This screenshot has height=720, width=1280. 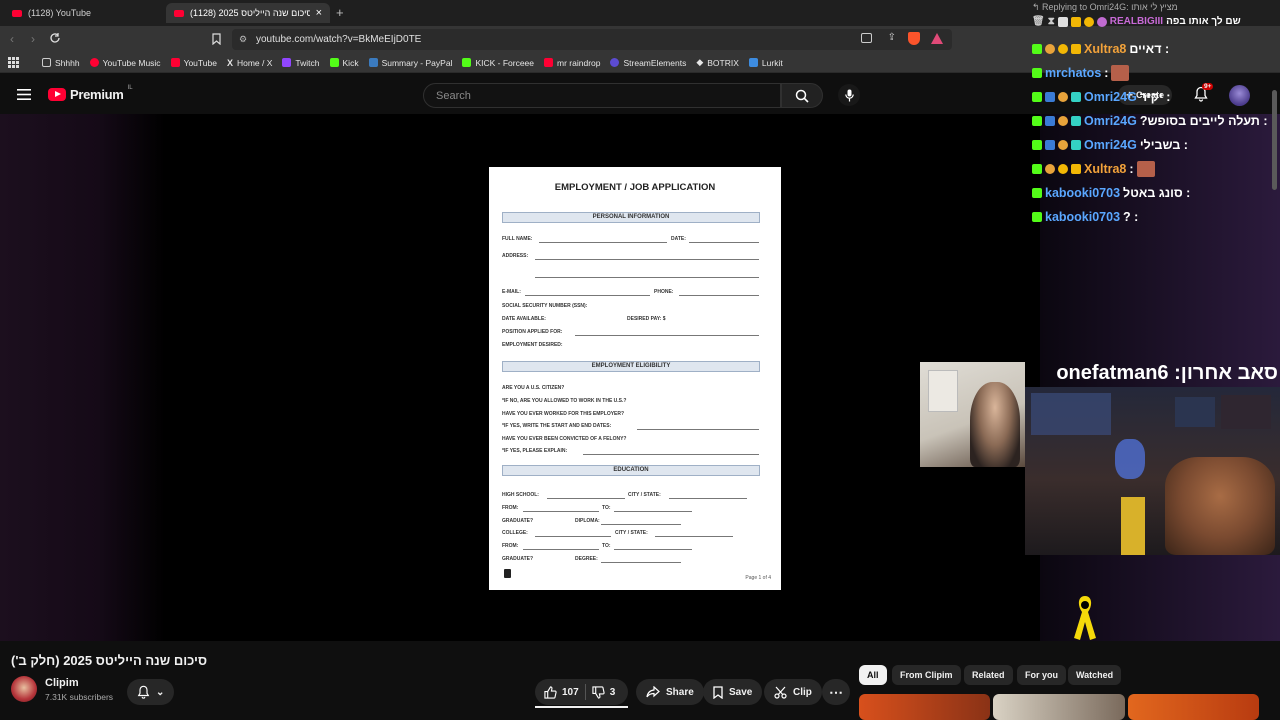 I want to click on chat-username: Omri24G, so click(x=1110, y=121).